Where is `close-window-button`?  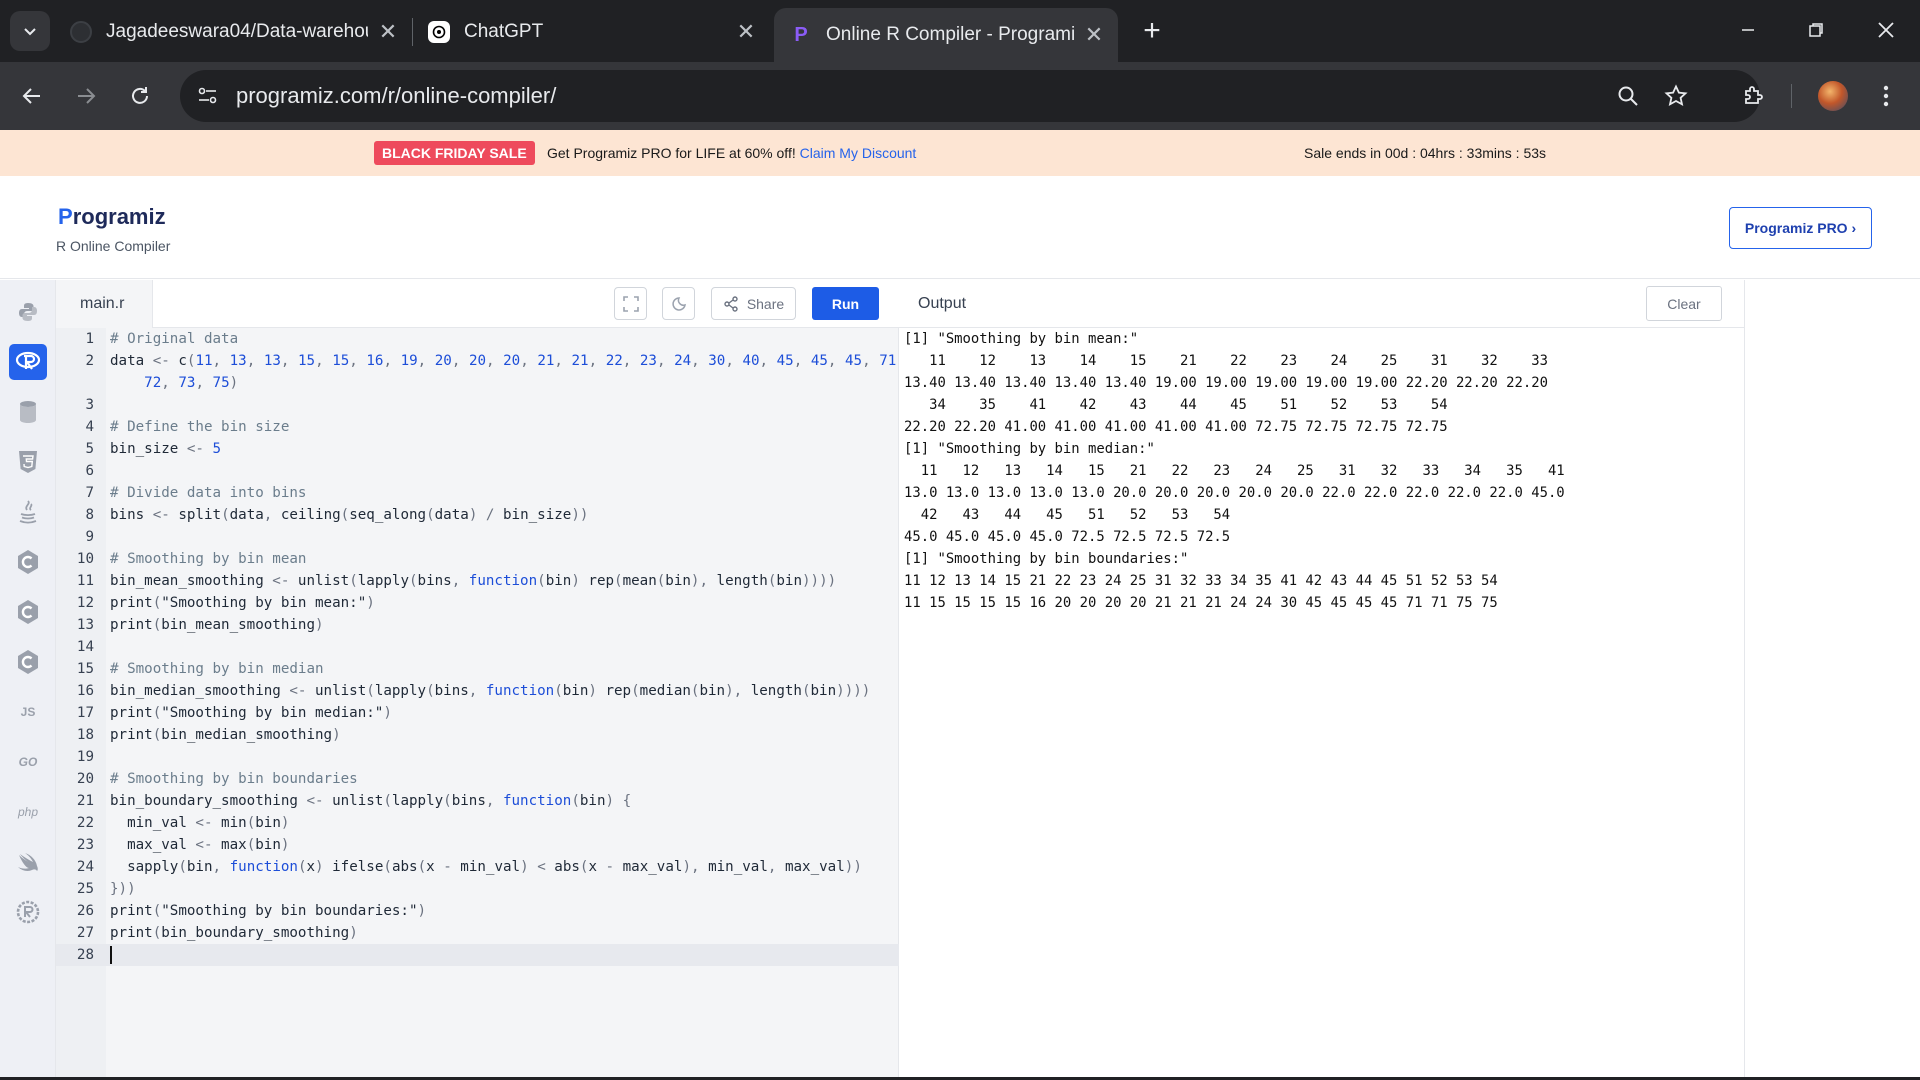 close-window-button is located at coordinates (1886, 30).